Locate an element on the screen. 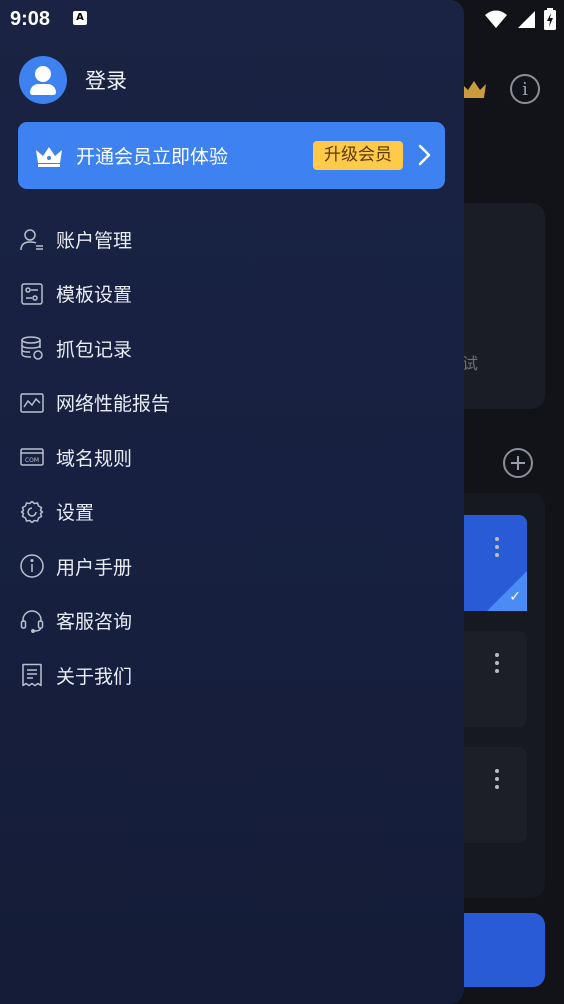 This screenshot has height=1004, width=564. domain-icon: COM is located at coordinates (32, 457).